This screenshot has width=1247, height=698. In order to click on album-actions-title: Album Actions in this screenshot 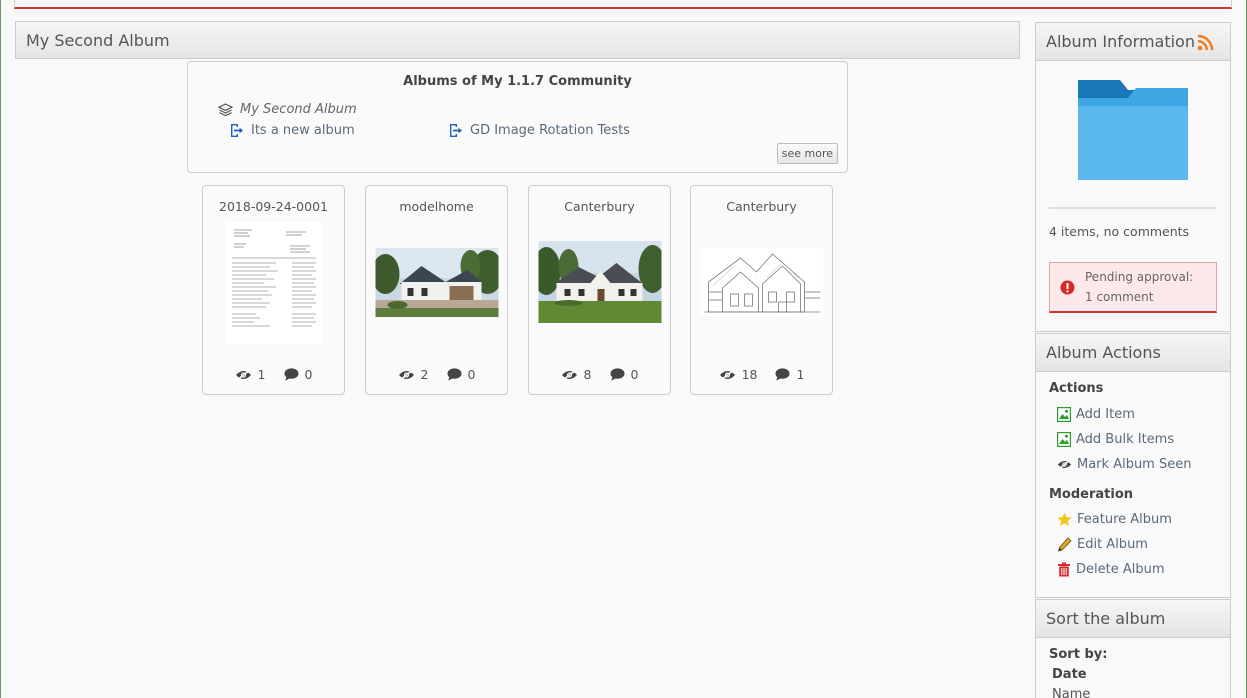, I will do `click(1103, 352)`.